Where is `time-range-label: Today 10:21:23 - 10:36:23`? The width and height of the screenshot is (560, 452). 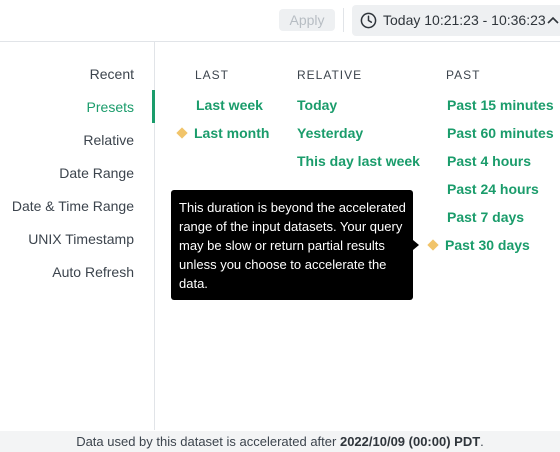 time-range-label: Today 10:21:23 - 10:36:23 is located at coordinates (464, 20).